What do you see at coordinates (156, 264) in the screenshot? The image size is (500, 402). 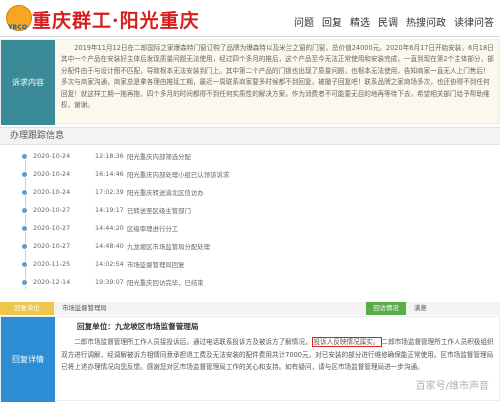 I see `timeline-text: 市场监督管理局回复` at bounding box center [156, 264].